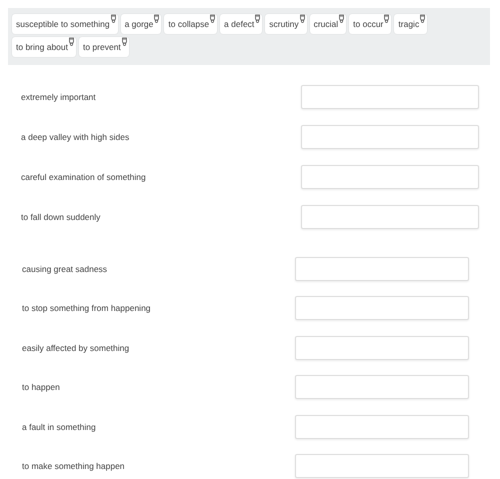  I want to click on definition-text: easily affected by something, so click(76, 347).